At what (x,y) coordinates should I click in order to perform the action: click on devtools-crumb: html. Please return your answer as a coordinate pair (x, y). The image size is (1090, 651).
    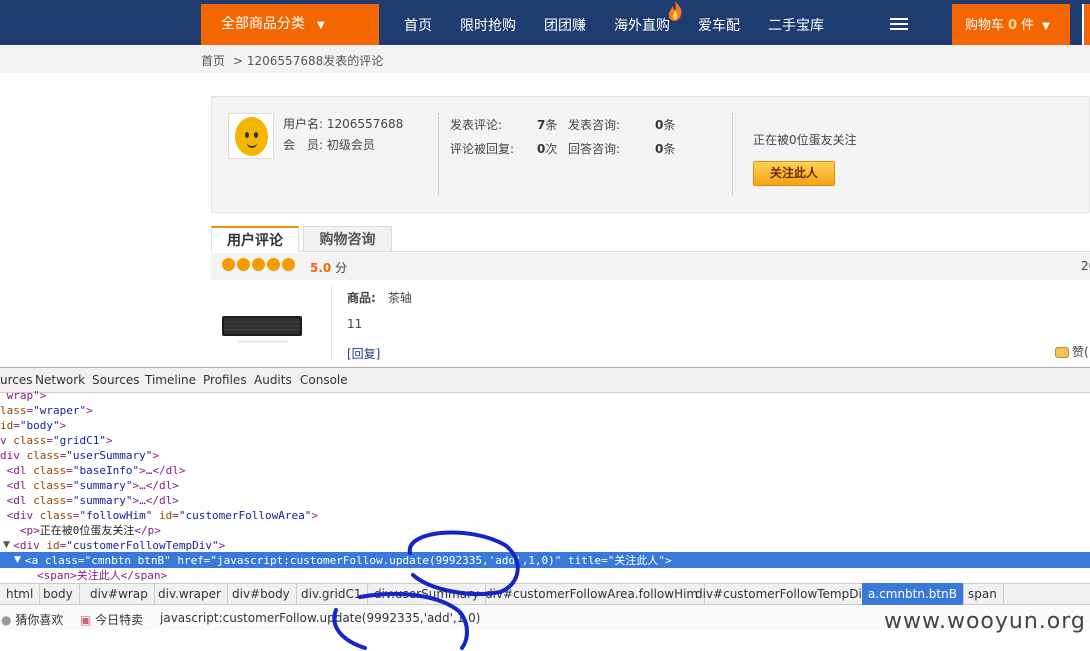
    Looking at the image, I should click on (20, 594).